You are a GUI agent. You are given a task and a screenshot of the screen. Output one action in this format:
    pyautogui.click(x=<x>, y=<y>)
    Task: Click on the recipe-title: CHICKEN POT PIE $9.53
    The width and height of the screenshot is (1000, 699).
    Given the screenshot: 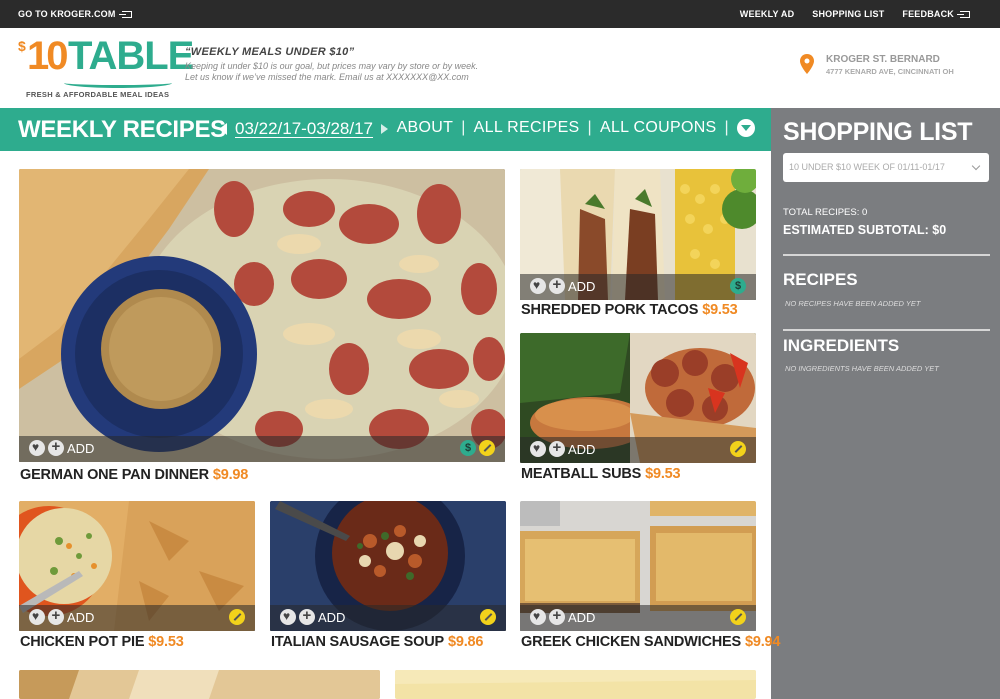 What is the action you would take?
    pyautogui.click(x=102, y=642)
    